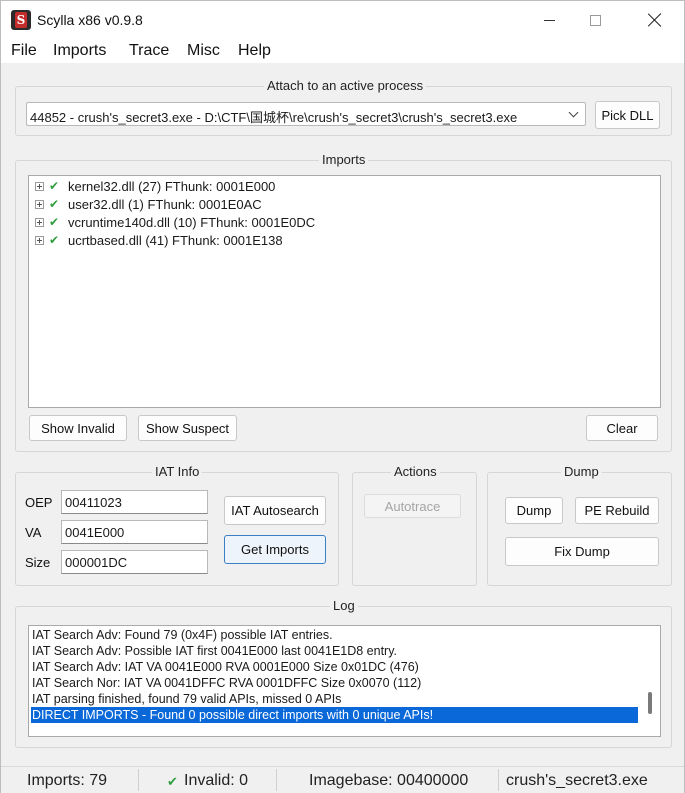 The width and height of the screenshot is (685, 793). I want to click on actions-group: Actions, so click(414, 525).